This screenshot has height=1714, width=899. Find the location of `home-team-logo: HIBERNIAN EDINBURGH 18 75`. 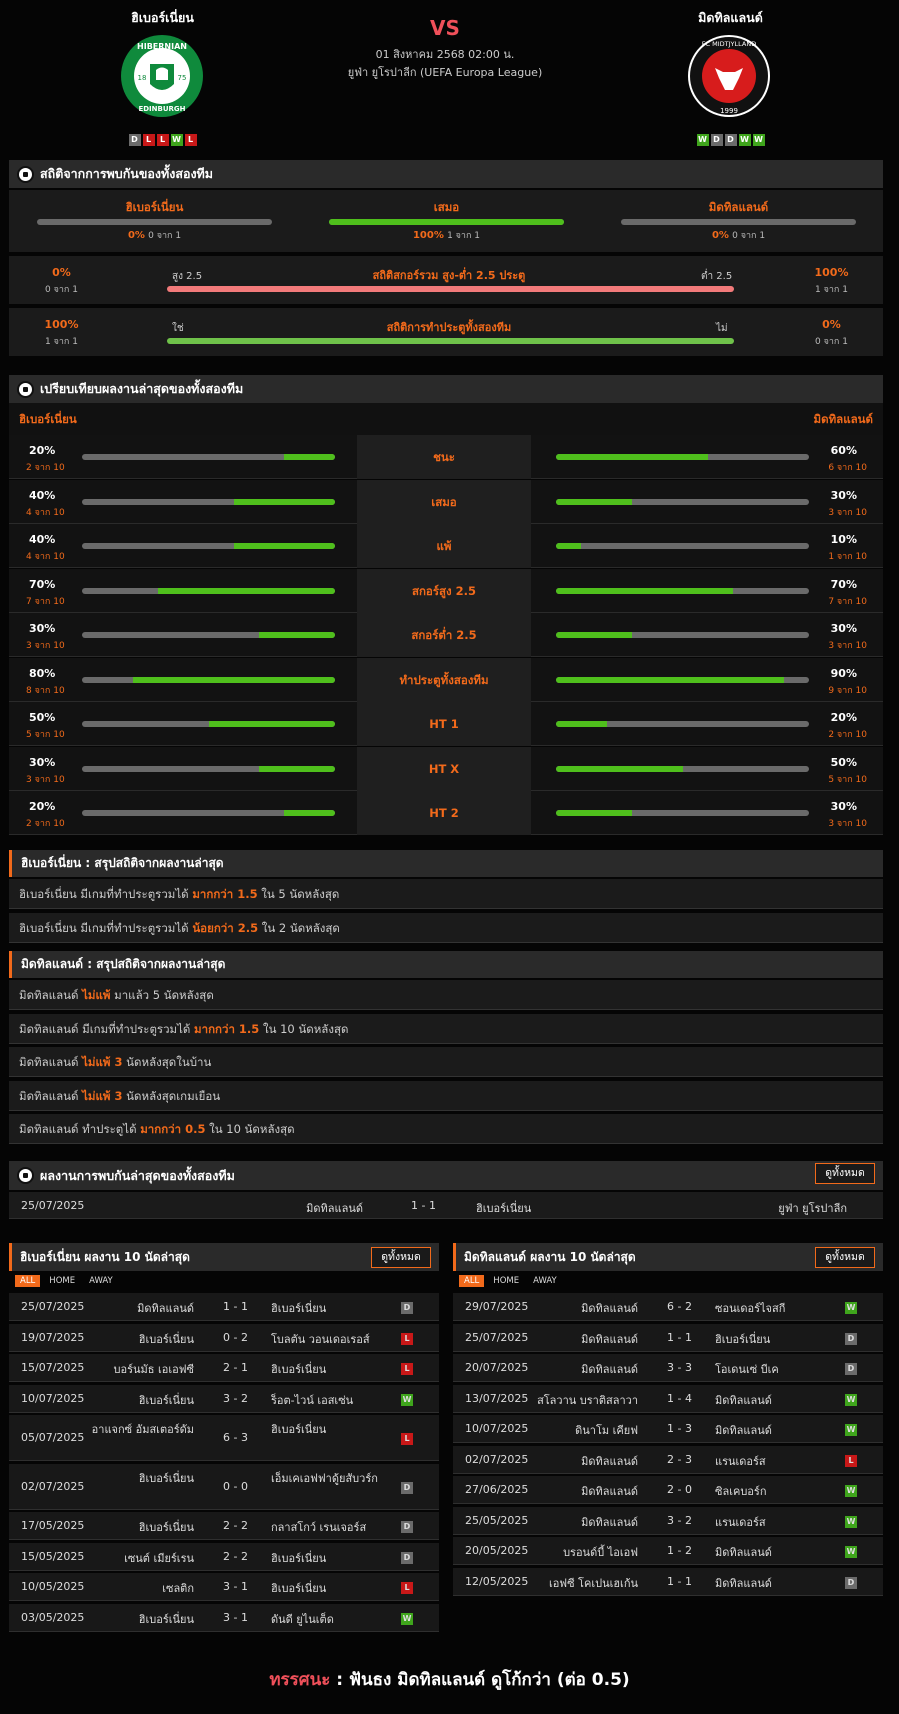

home-team-logo: HIBERNIAN EDINBURGH 18 75 is located at coordinates (162, 76).